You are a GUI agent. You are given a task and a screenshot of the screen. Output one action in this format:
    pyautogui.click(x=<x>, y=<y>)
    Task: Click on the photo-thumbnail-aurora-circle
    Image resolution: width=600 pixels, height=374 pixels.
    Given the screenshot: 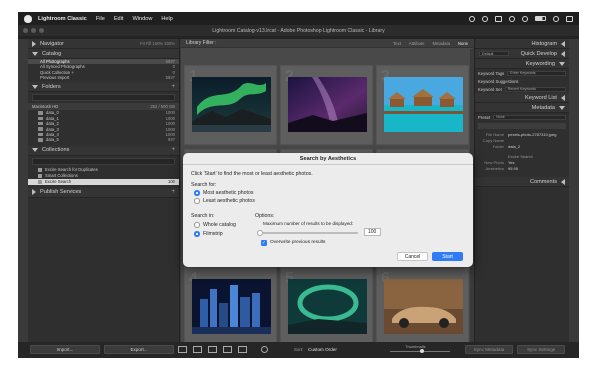 What is the action you would take?
    pyautogui.click(x=327, y=306)
    